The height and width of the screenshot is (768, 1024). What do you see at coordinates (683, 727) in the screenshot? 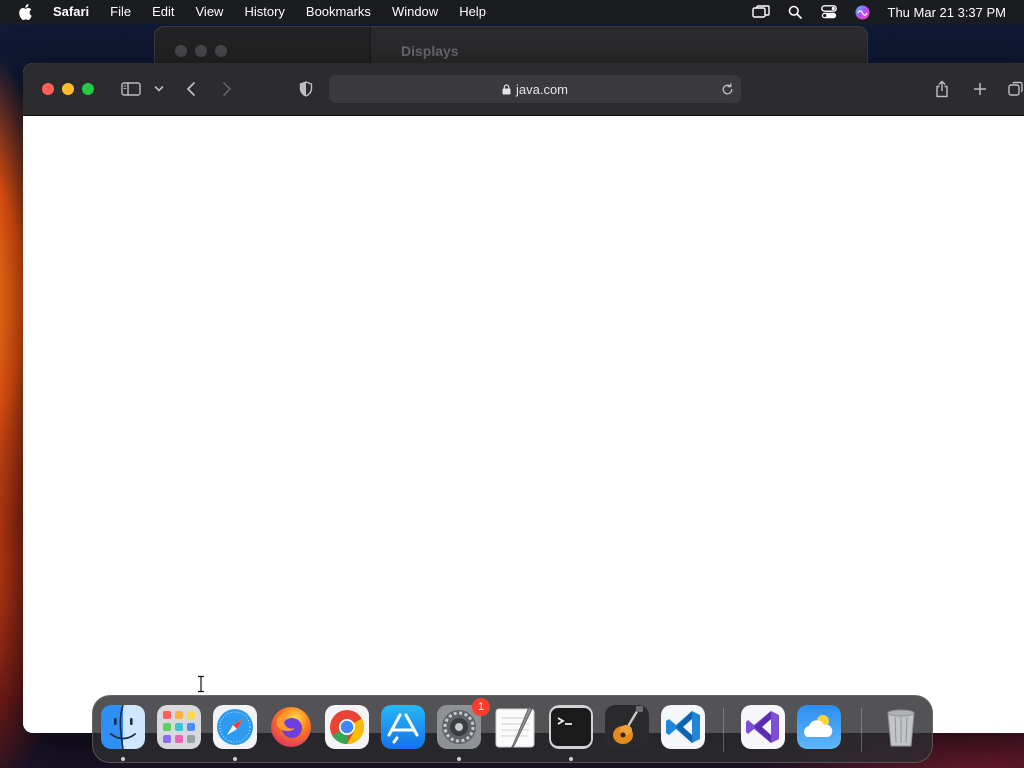
I see `vscode-icon` at bounding box center [683, 727].